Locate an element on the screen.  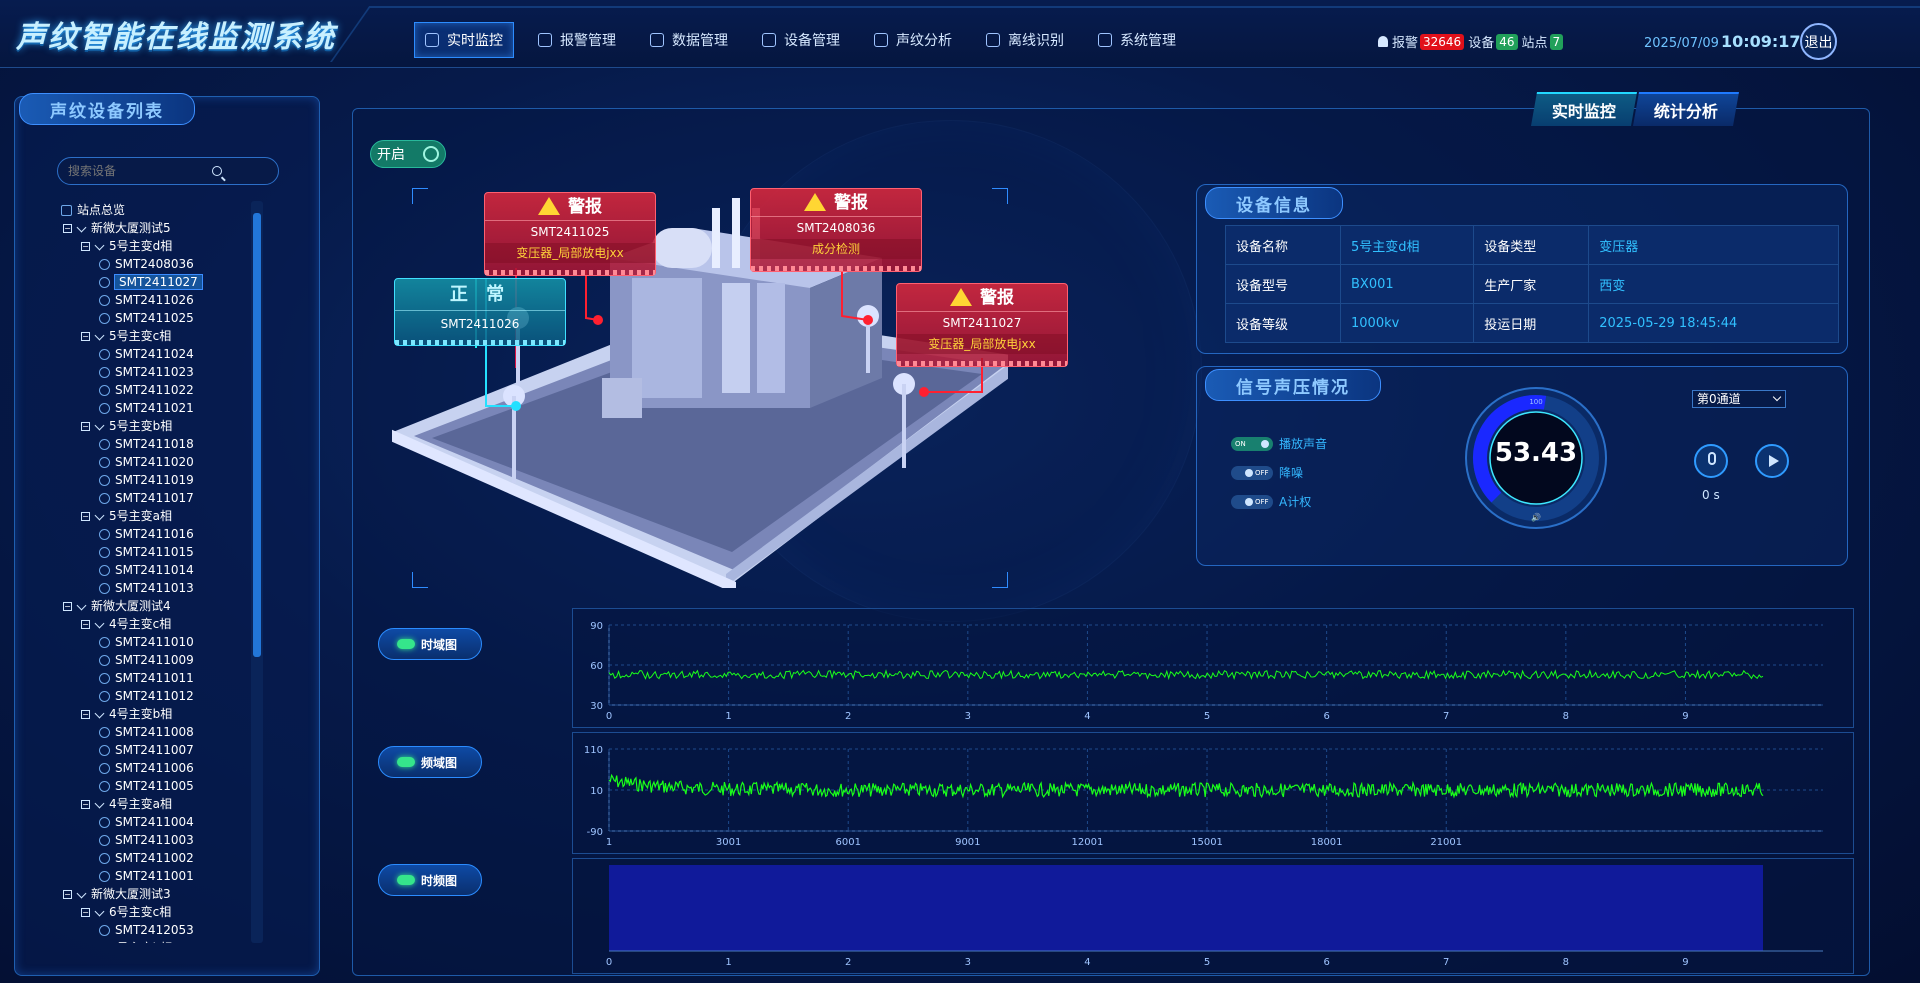
grid-icon is located at coordinates (1105, 40).